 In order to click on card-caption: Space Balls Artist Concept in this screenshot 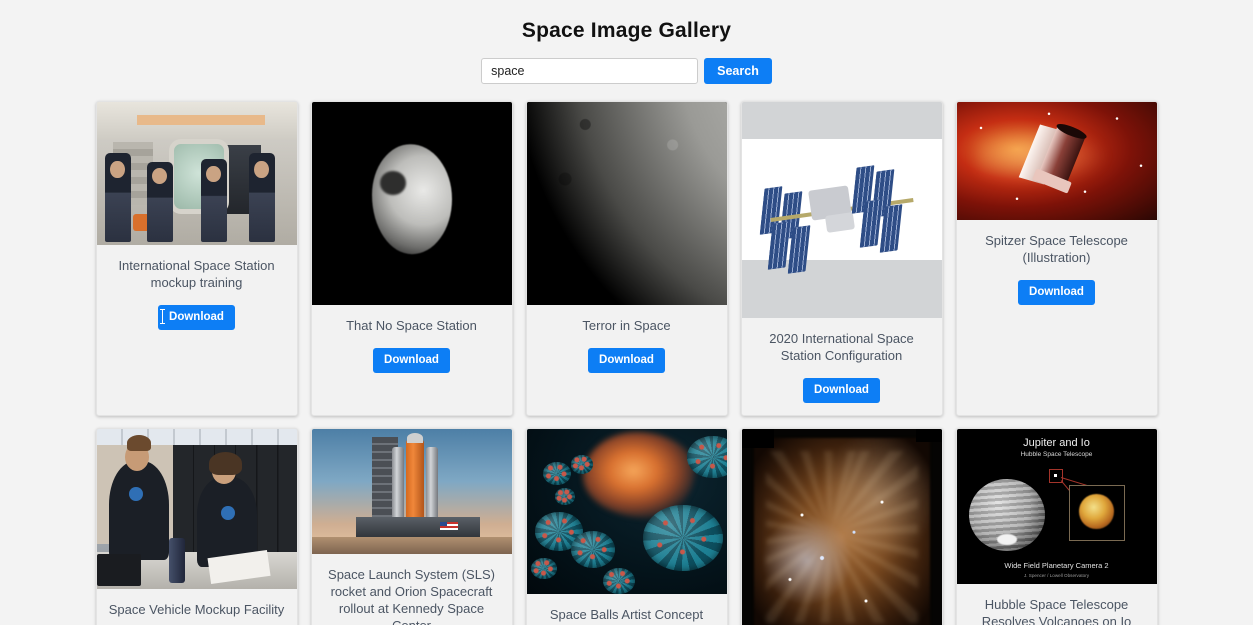, I will do `click(626, 614)`.